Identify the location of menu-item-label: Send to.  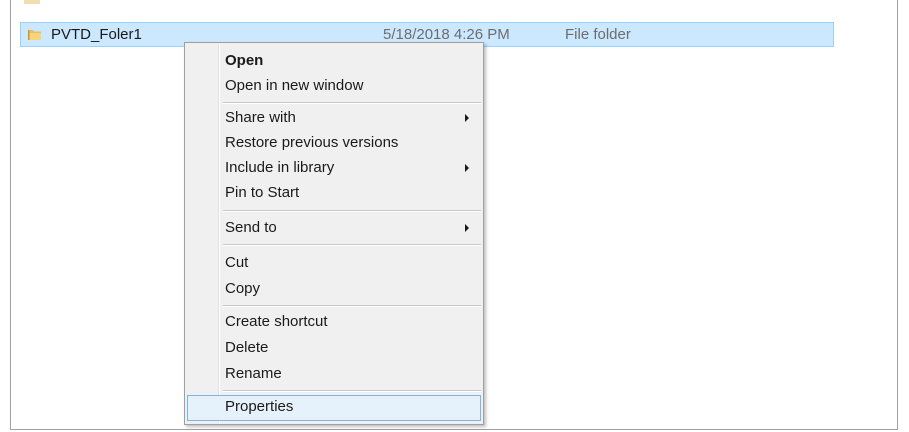
(251, 227).